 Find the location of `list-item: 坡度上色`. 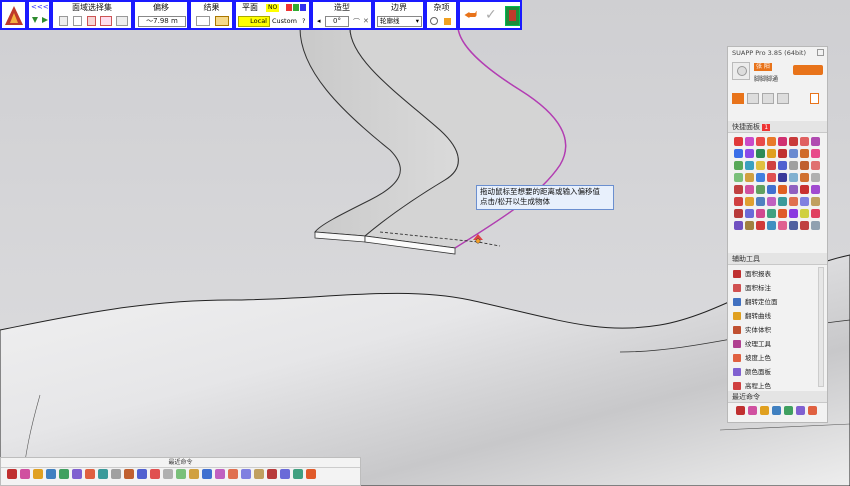

list-item: 坡度上色 is located at coordinates (775, 358).